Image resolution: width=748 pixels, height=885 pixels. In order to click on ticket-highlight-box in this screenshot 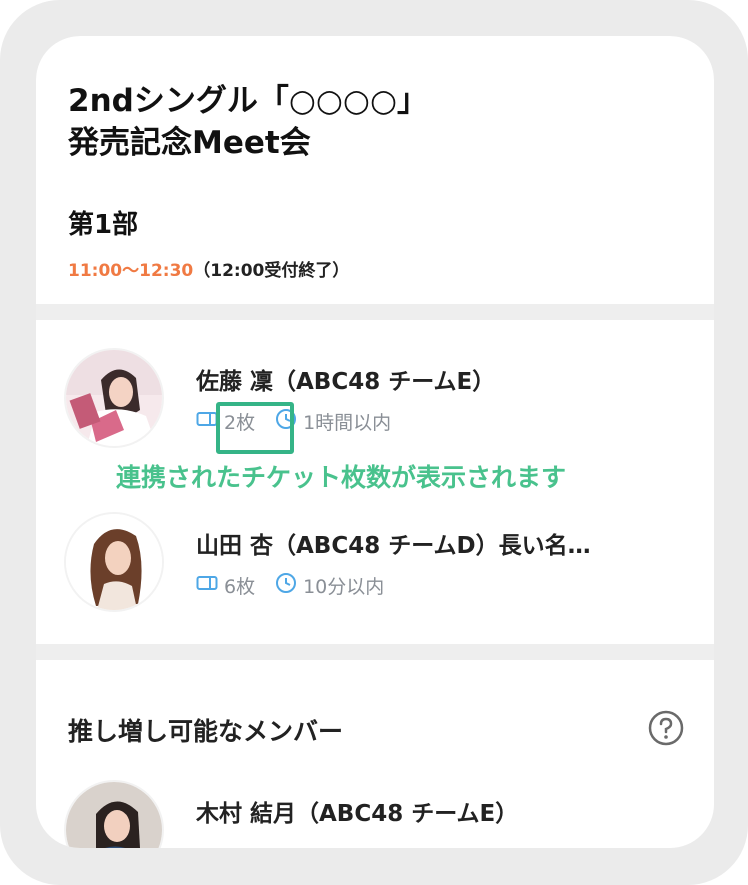, I will do `click(255, 428)`.